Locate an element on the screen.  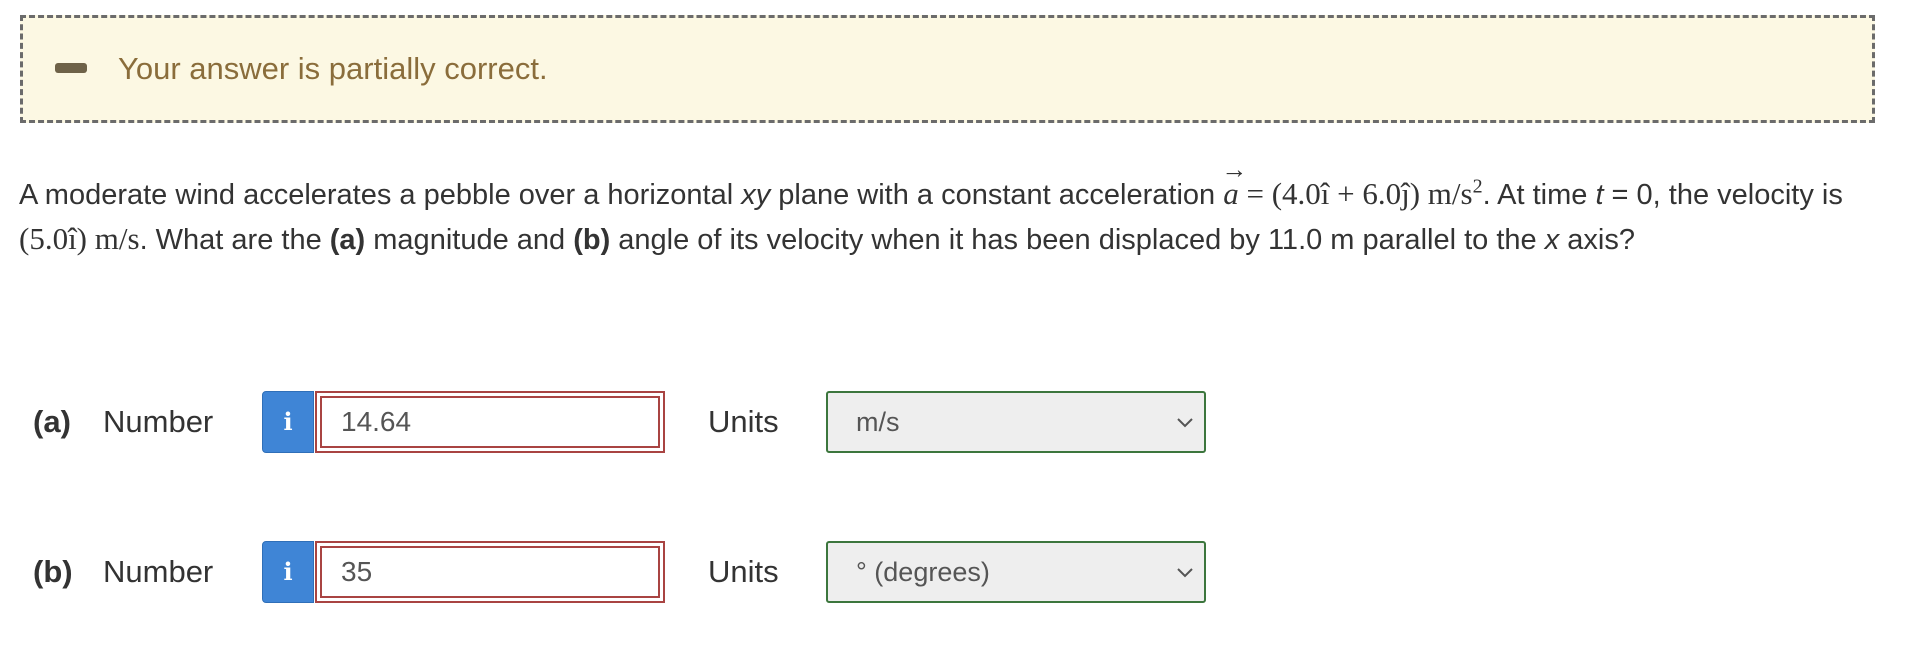
acceleration-equation: a = (4.0î + 6.0ĵ) m/s2 is located at coordinates (1352, 179).